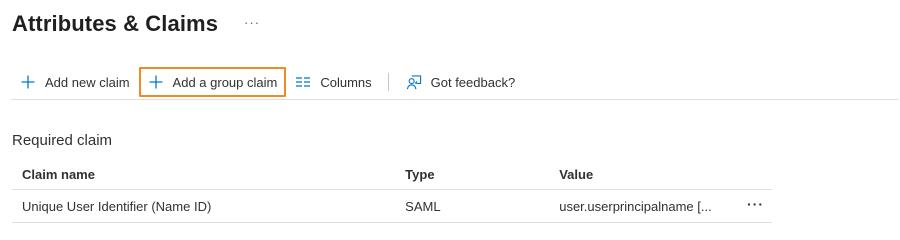 The height and width of the screenshot is (240, 900). What do you see at coordinates (204, 174) in the screenshot?
I see `column-header-claim-name: Claim name` at bounding box center [204, 174].